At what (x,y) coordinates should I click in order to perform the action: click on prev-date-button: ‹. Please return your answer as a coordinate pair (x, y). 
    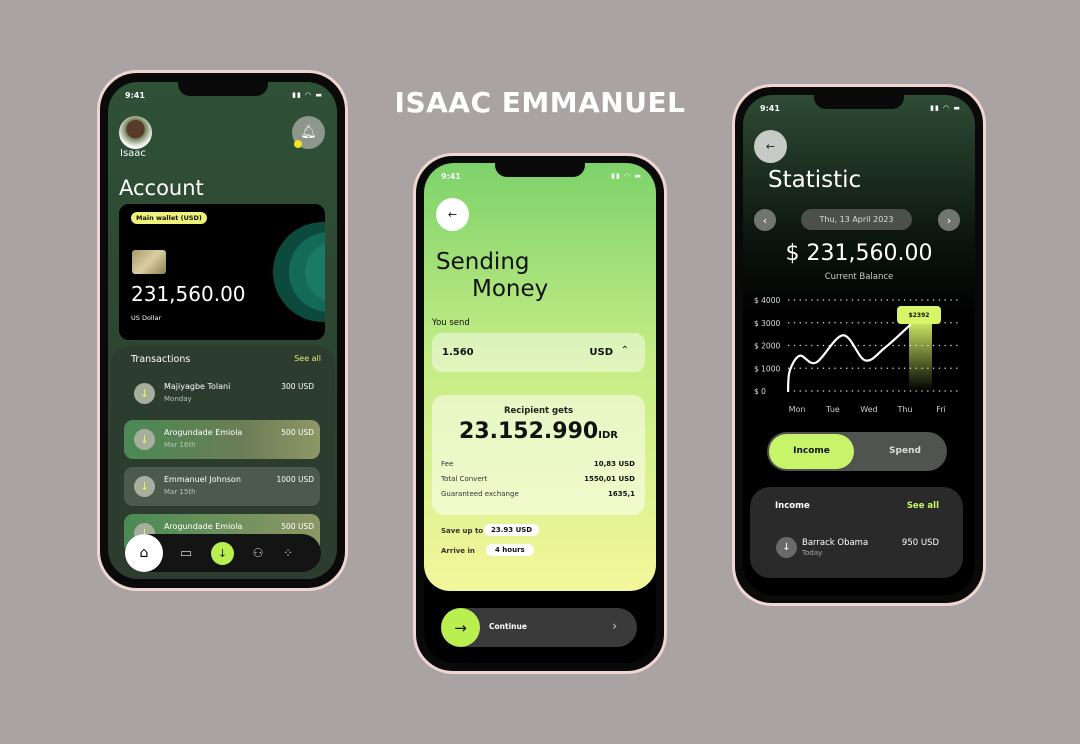
    Looking at the image, I should click on (765, 220).